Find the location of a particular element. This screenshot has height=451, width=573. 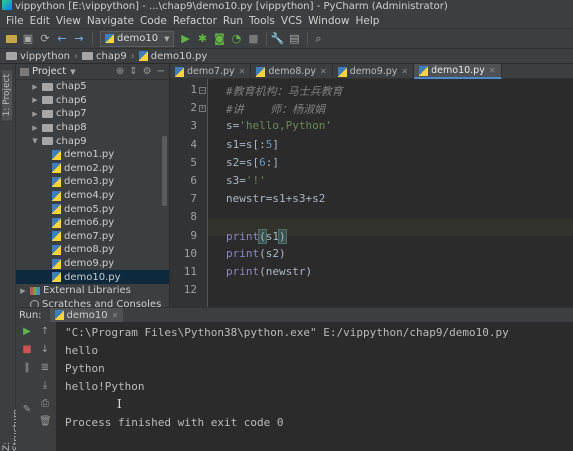

tree-item: ▶ chap5 is located at coordinates (92, 87).